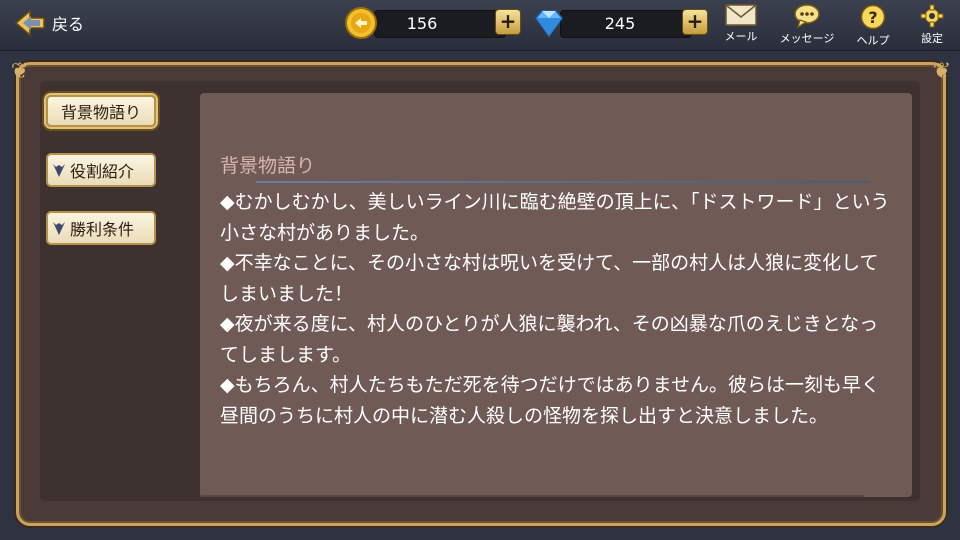  I want to click on back-arrow-icon, so click(29, 23).